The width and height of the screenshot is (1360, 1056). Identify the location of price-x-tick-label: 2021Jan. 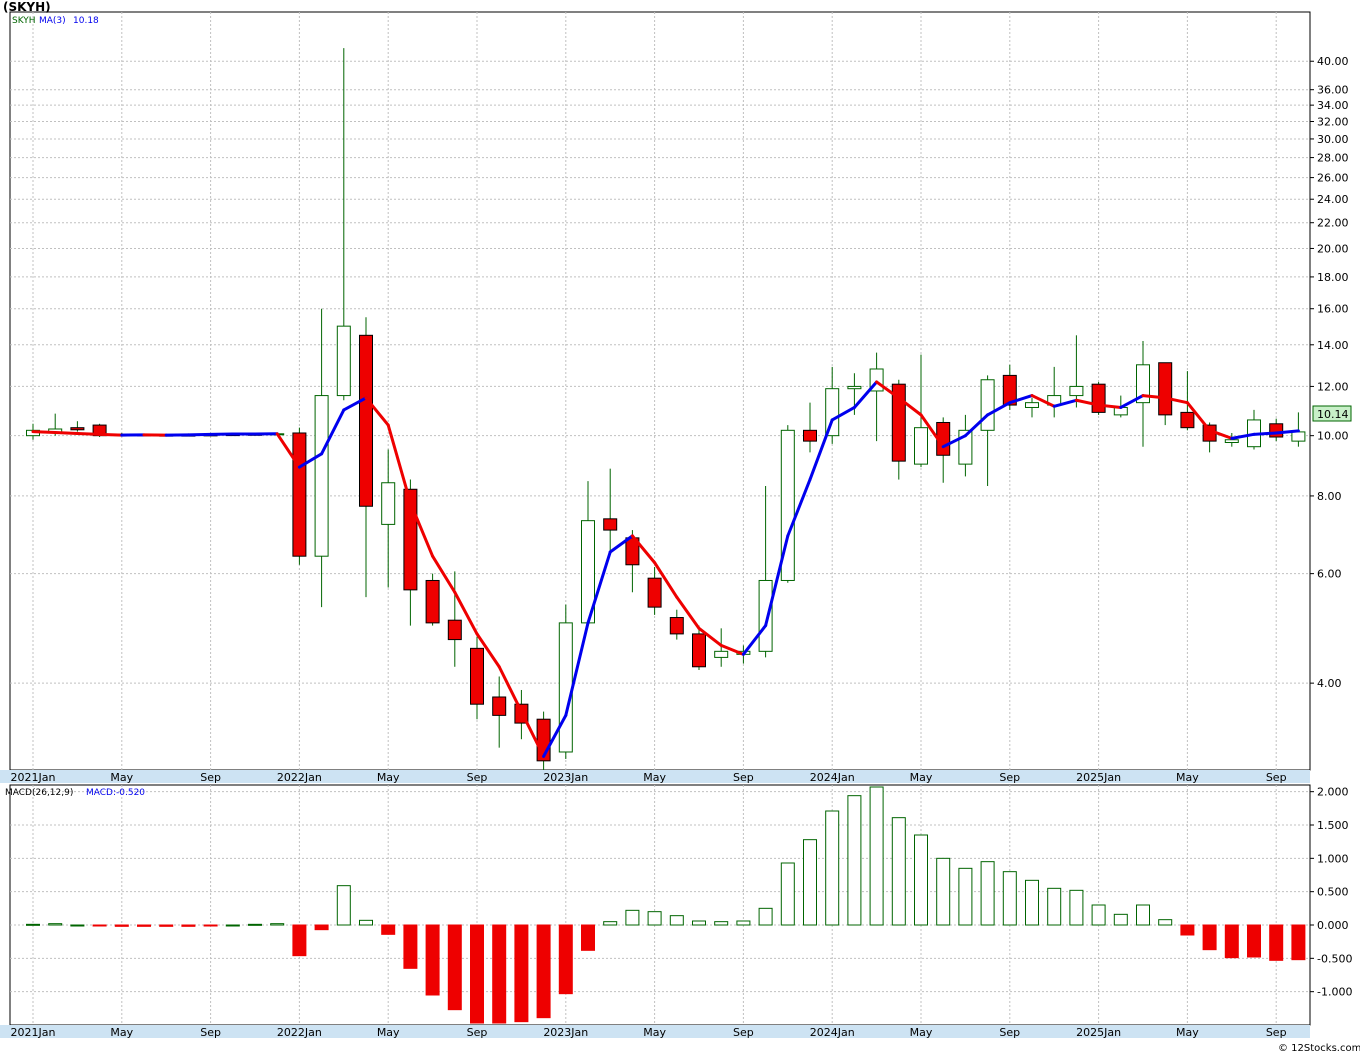
(33, 777).